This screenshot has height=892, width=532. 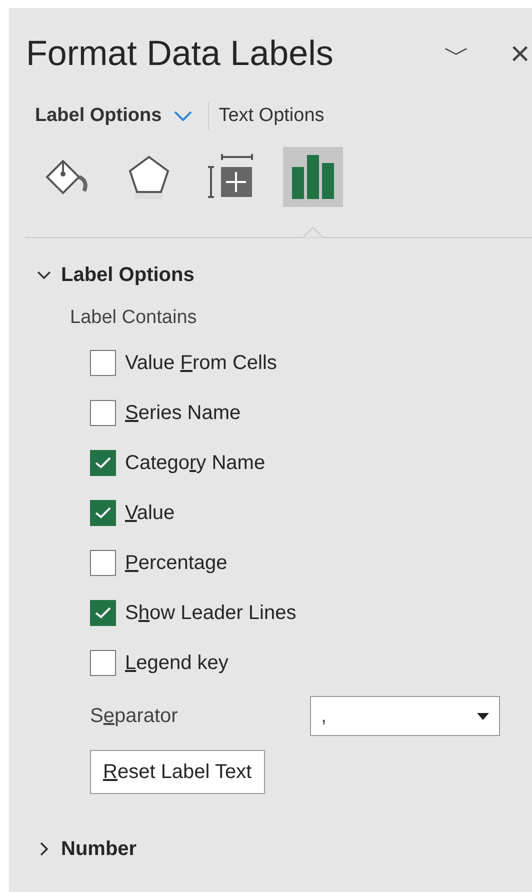 I want to click on size-position-icon, so click(x=231, y=176).